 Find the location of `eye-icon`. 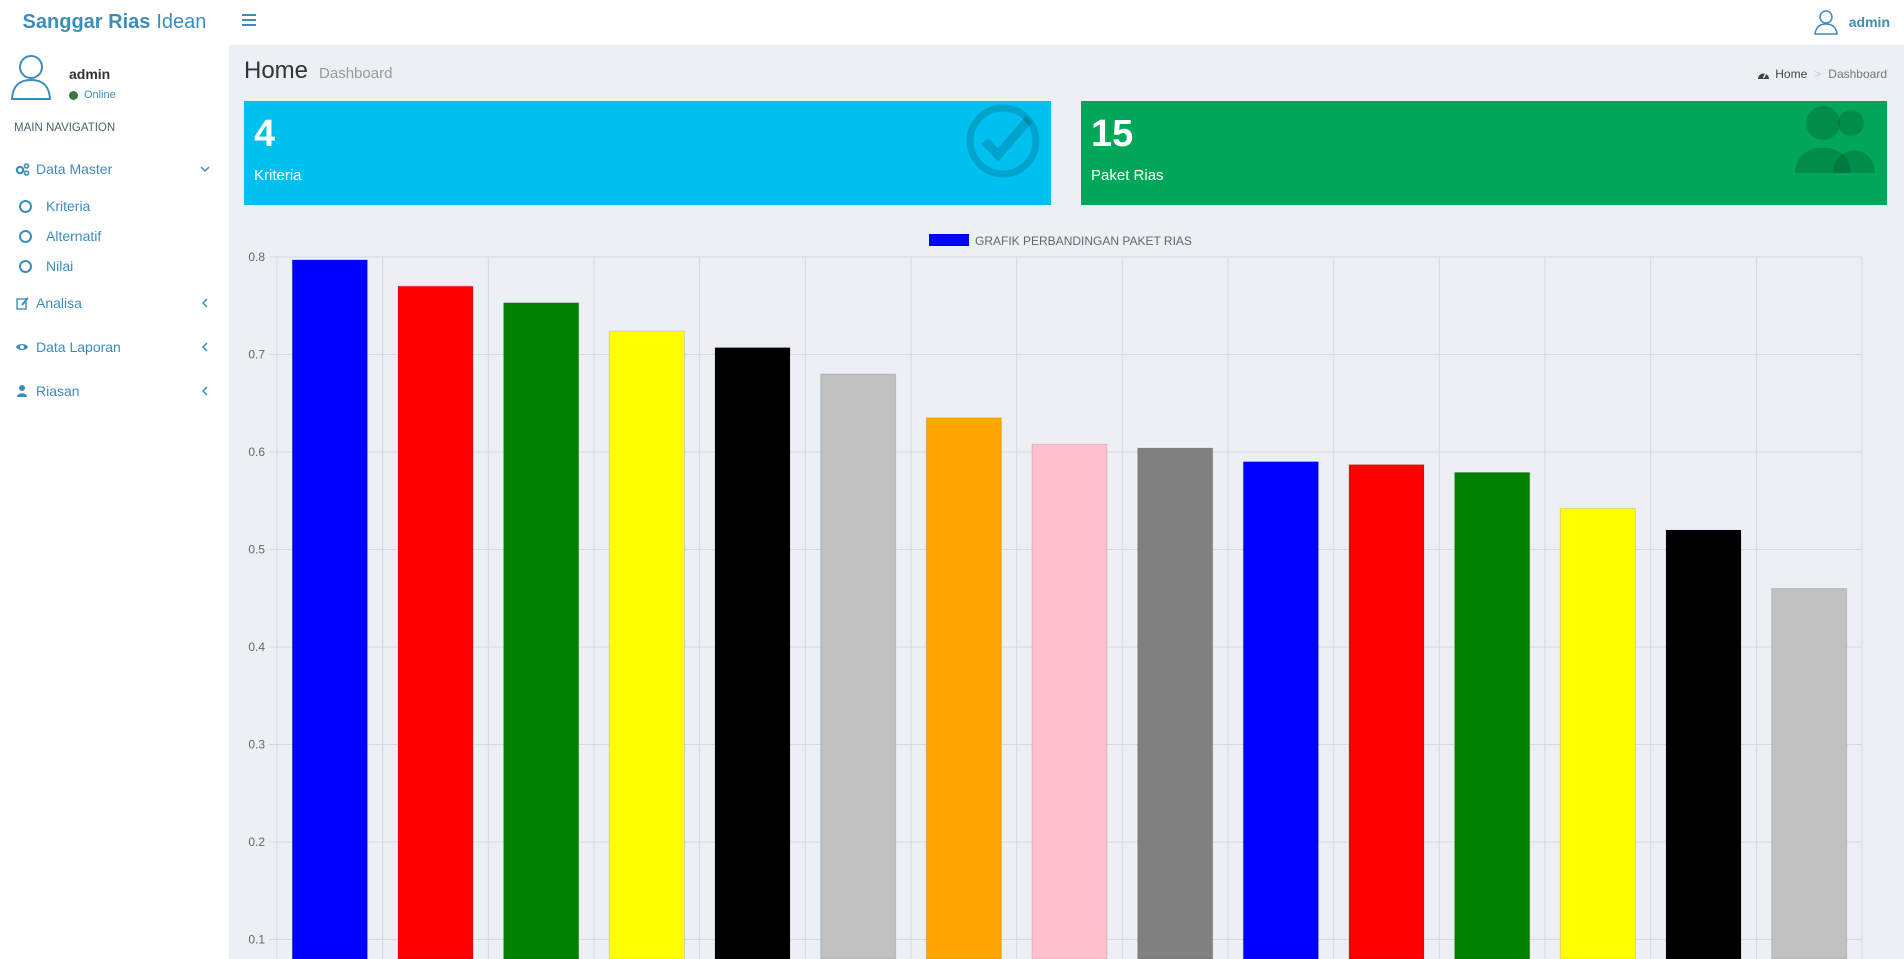

eye-icon is located at coordinates (22, 347).